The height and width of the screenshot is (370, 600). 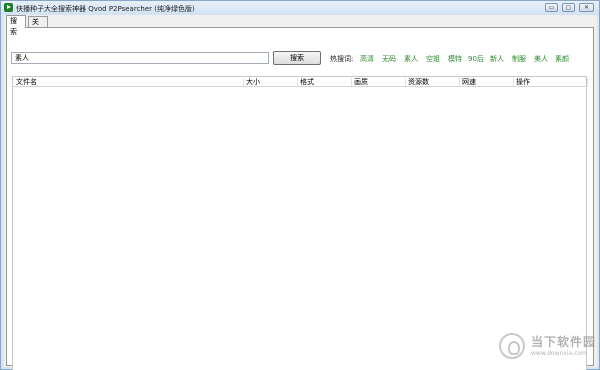 What do you see at coordinates (519, 59) in the screenshot?
I see `hot-word-link: 制服` at bounding box center [519, 59].